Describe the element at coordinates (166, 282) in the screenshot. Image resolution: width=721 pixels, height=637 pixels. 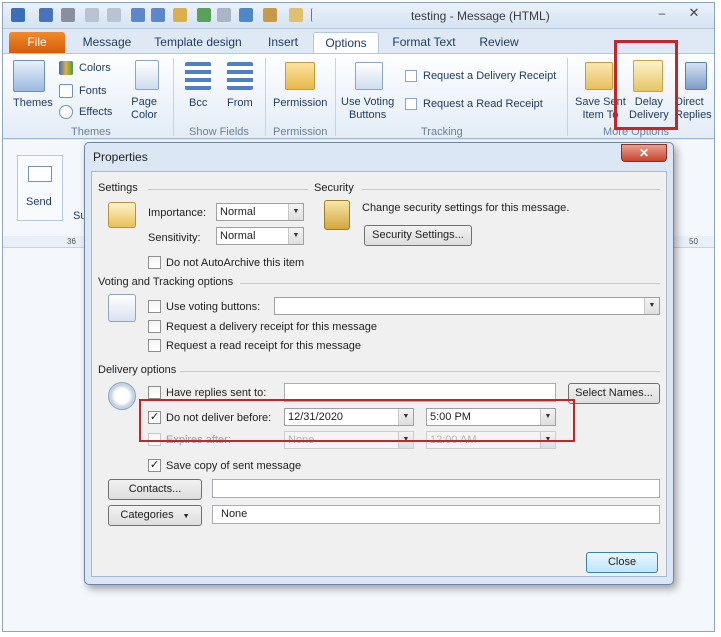
I see `voting-tracking-heading: Voting and Tracking options` at that location.